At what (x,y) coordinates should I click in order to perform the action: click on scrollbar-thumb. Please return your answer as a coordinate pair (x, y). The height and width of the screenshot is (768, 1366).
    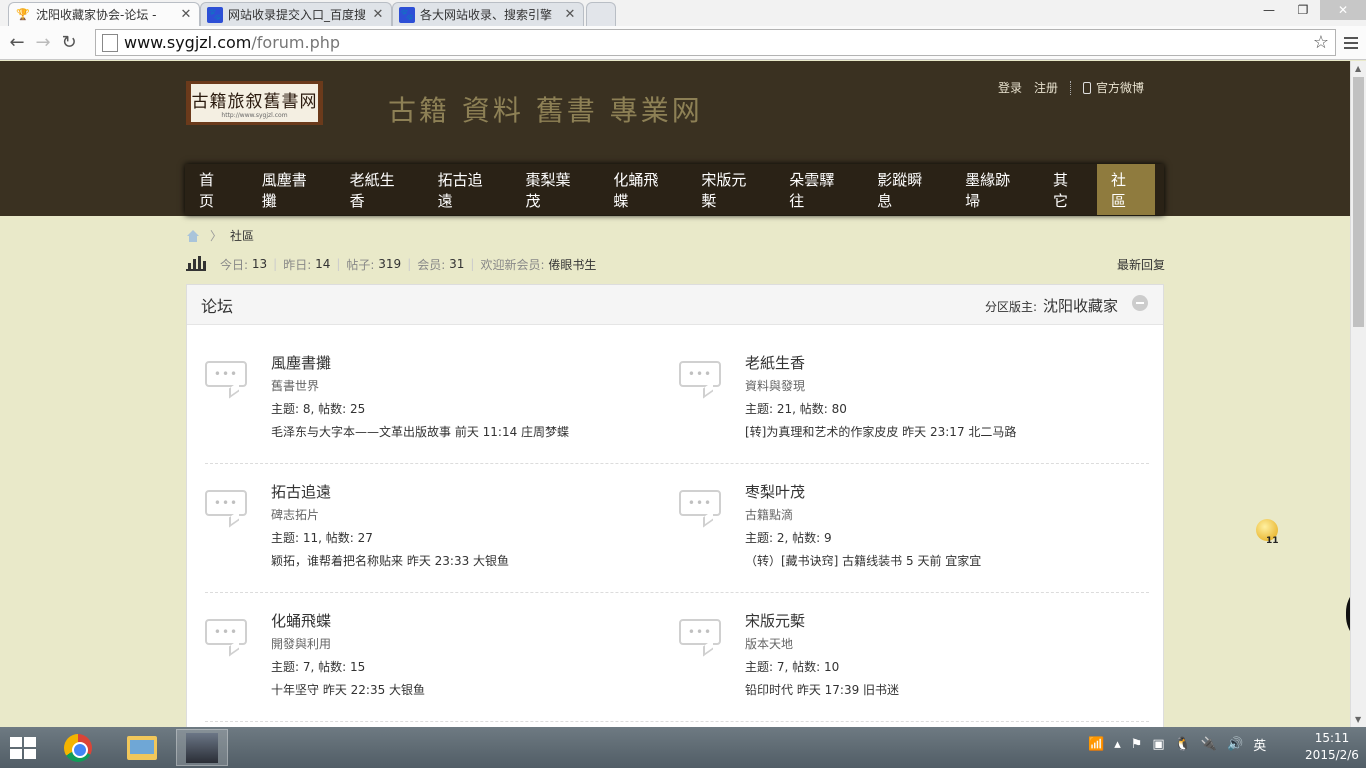
    Looking at the image, I should click on (1358, 202).